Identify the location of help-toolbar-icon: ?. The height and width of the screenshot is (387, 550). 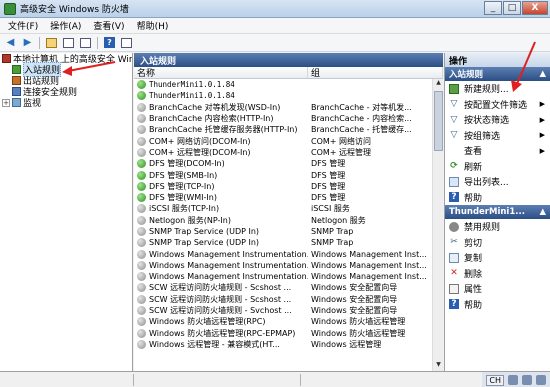
(109, 43).